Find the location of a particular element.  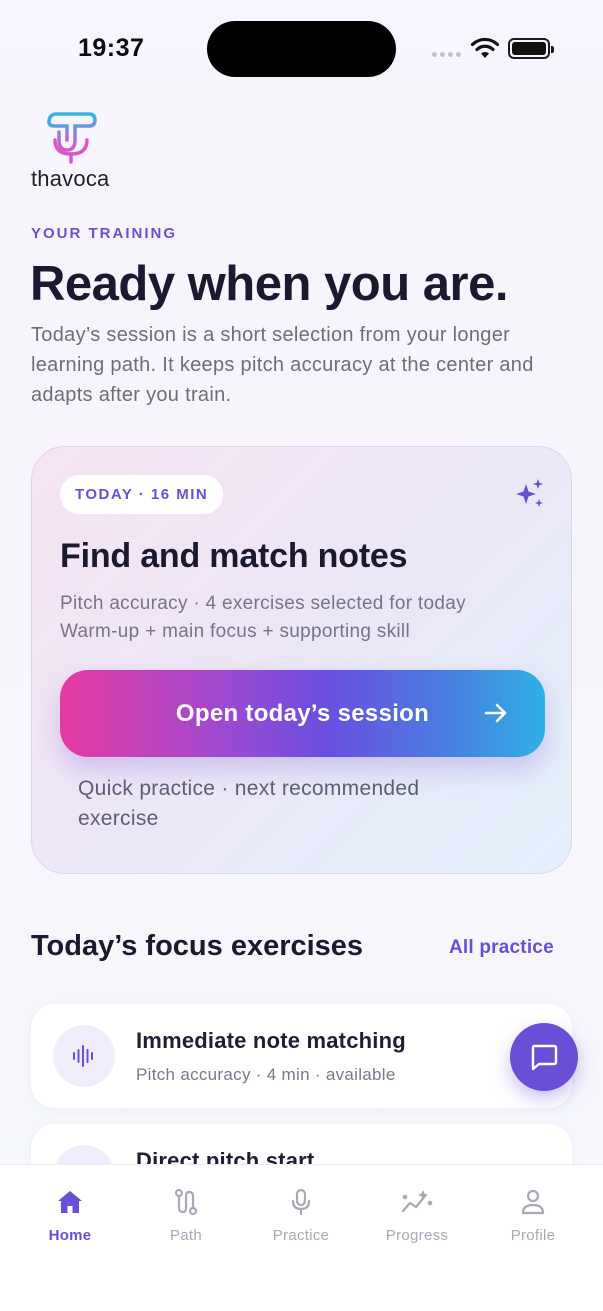

all-practice-link: All practice is located at coordinates (501, 948).